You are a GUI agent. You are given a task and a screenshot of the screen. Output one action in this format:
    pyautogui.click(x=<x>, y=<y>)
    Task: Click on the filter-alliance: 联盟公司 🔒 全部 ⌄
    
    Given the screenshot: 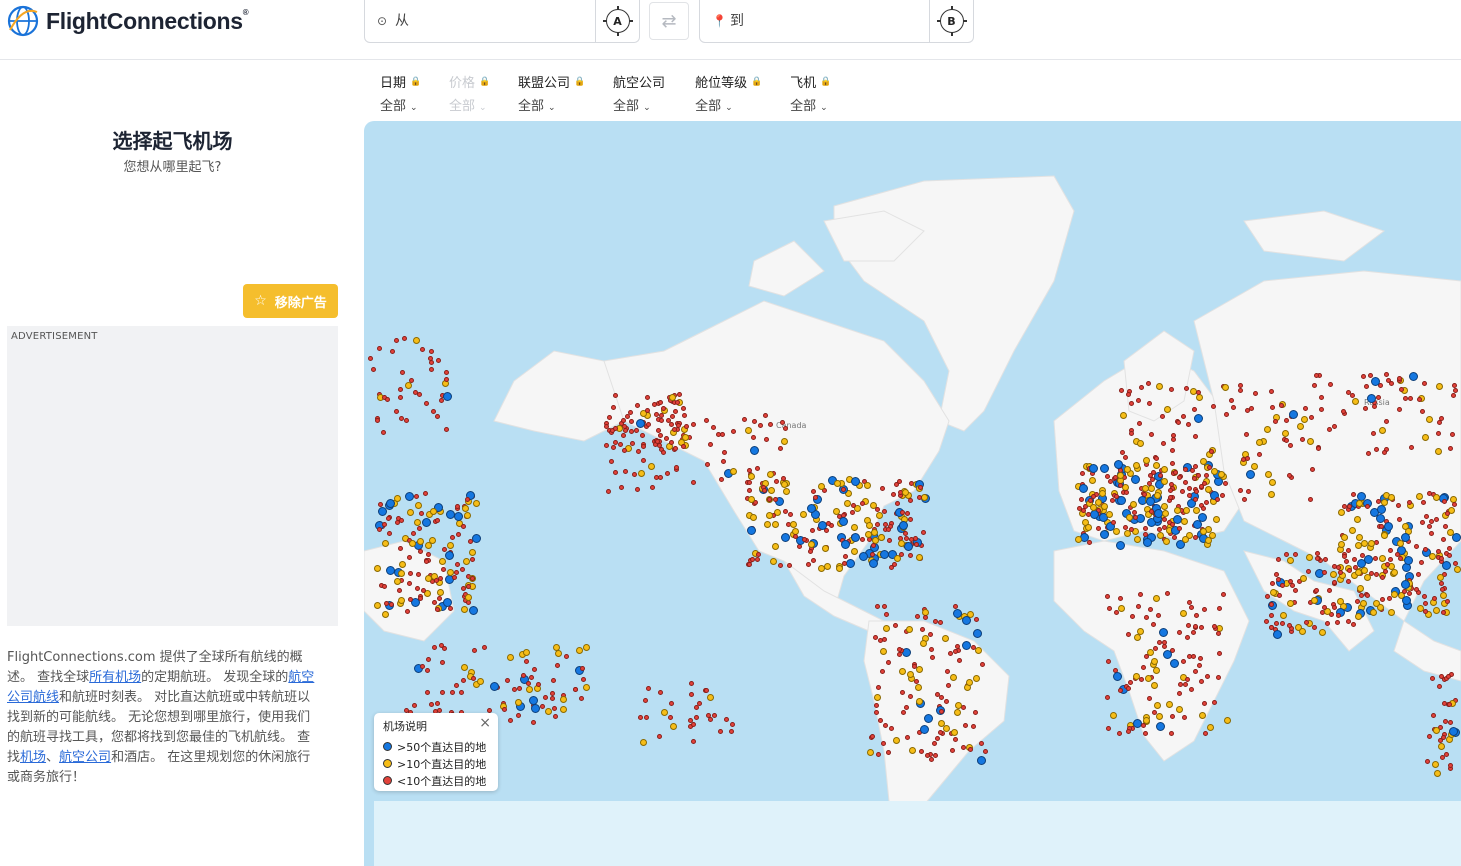 What is the action you would take?
    pyautogui.click(x=551, y=93)
    